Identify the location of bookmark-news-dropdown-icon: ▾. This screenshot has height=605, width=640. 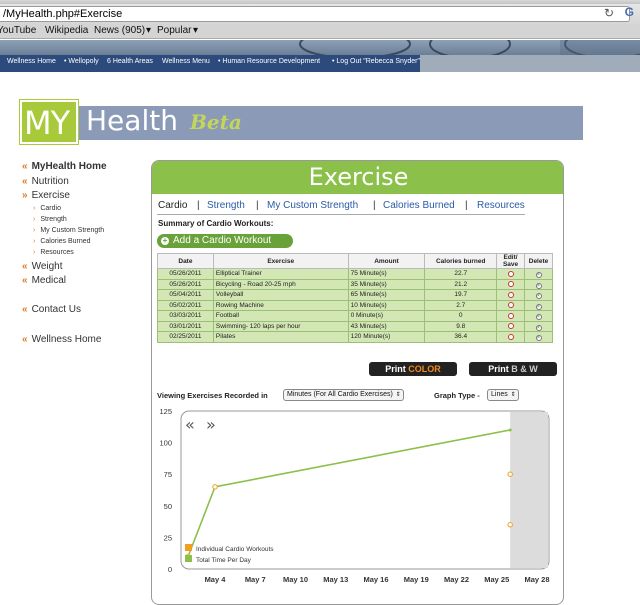
(148, 31).